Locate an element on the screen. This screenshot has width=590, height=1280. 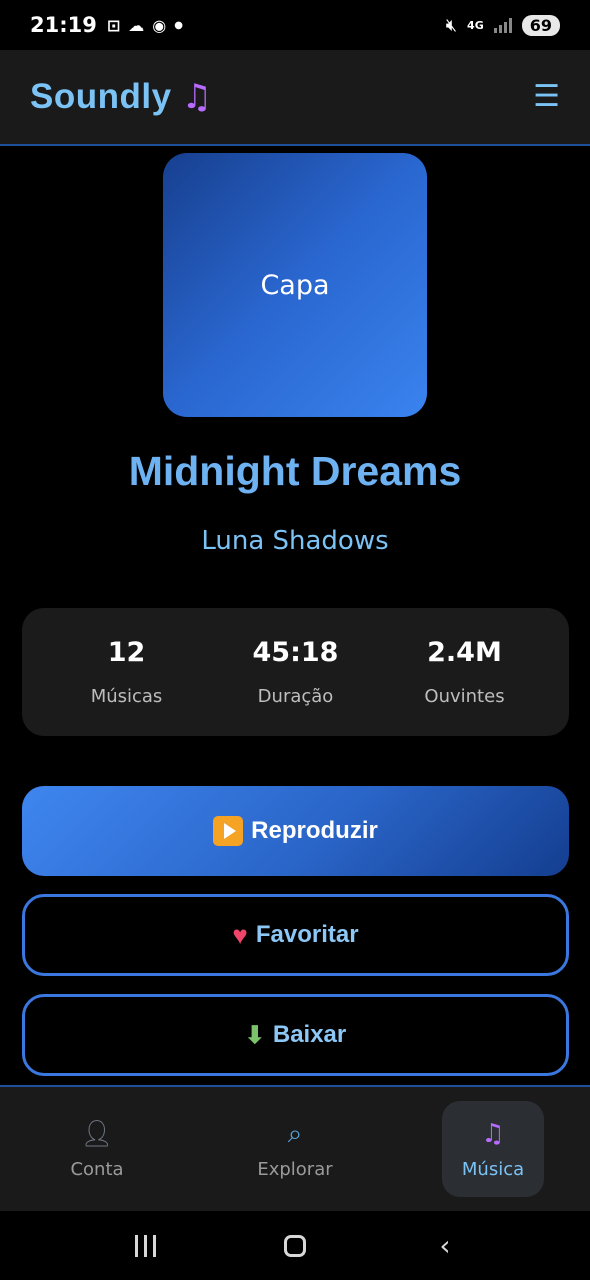
favorite-button: ♥ Favoritar is located at coordinates (295, 935).